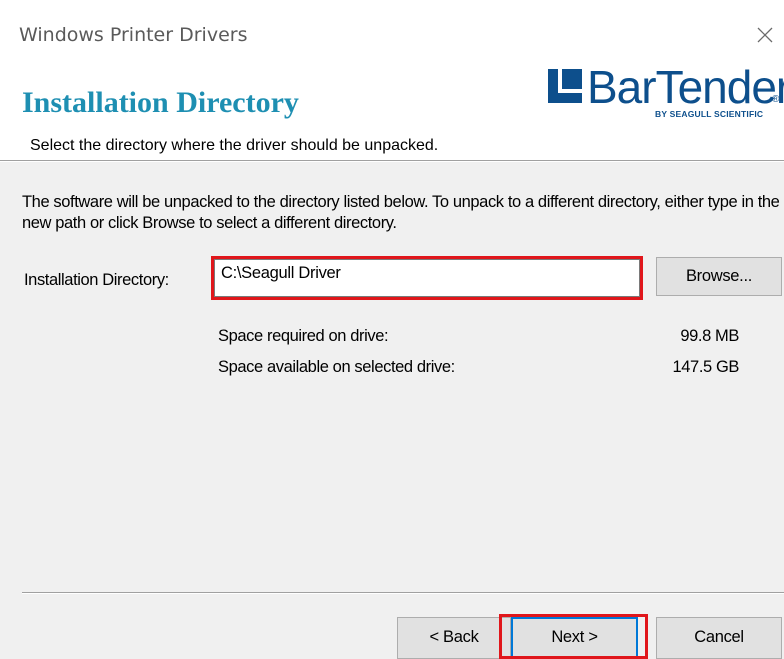  Describe the element at coordinates (719, 638) in the screenshot. I see `cancel-button: Cancel` at that location.